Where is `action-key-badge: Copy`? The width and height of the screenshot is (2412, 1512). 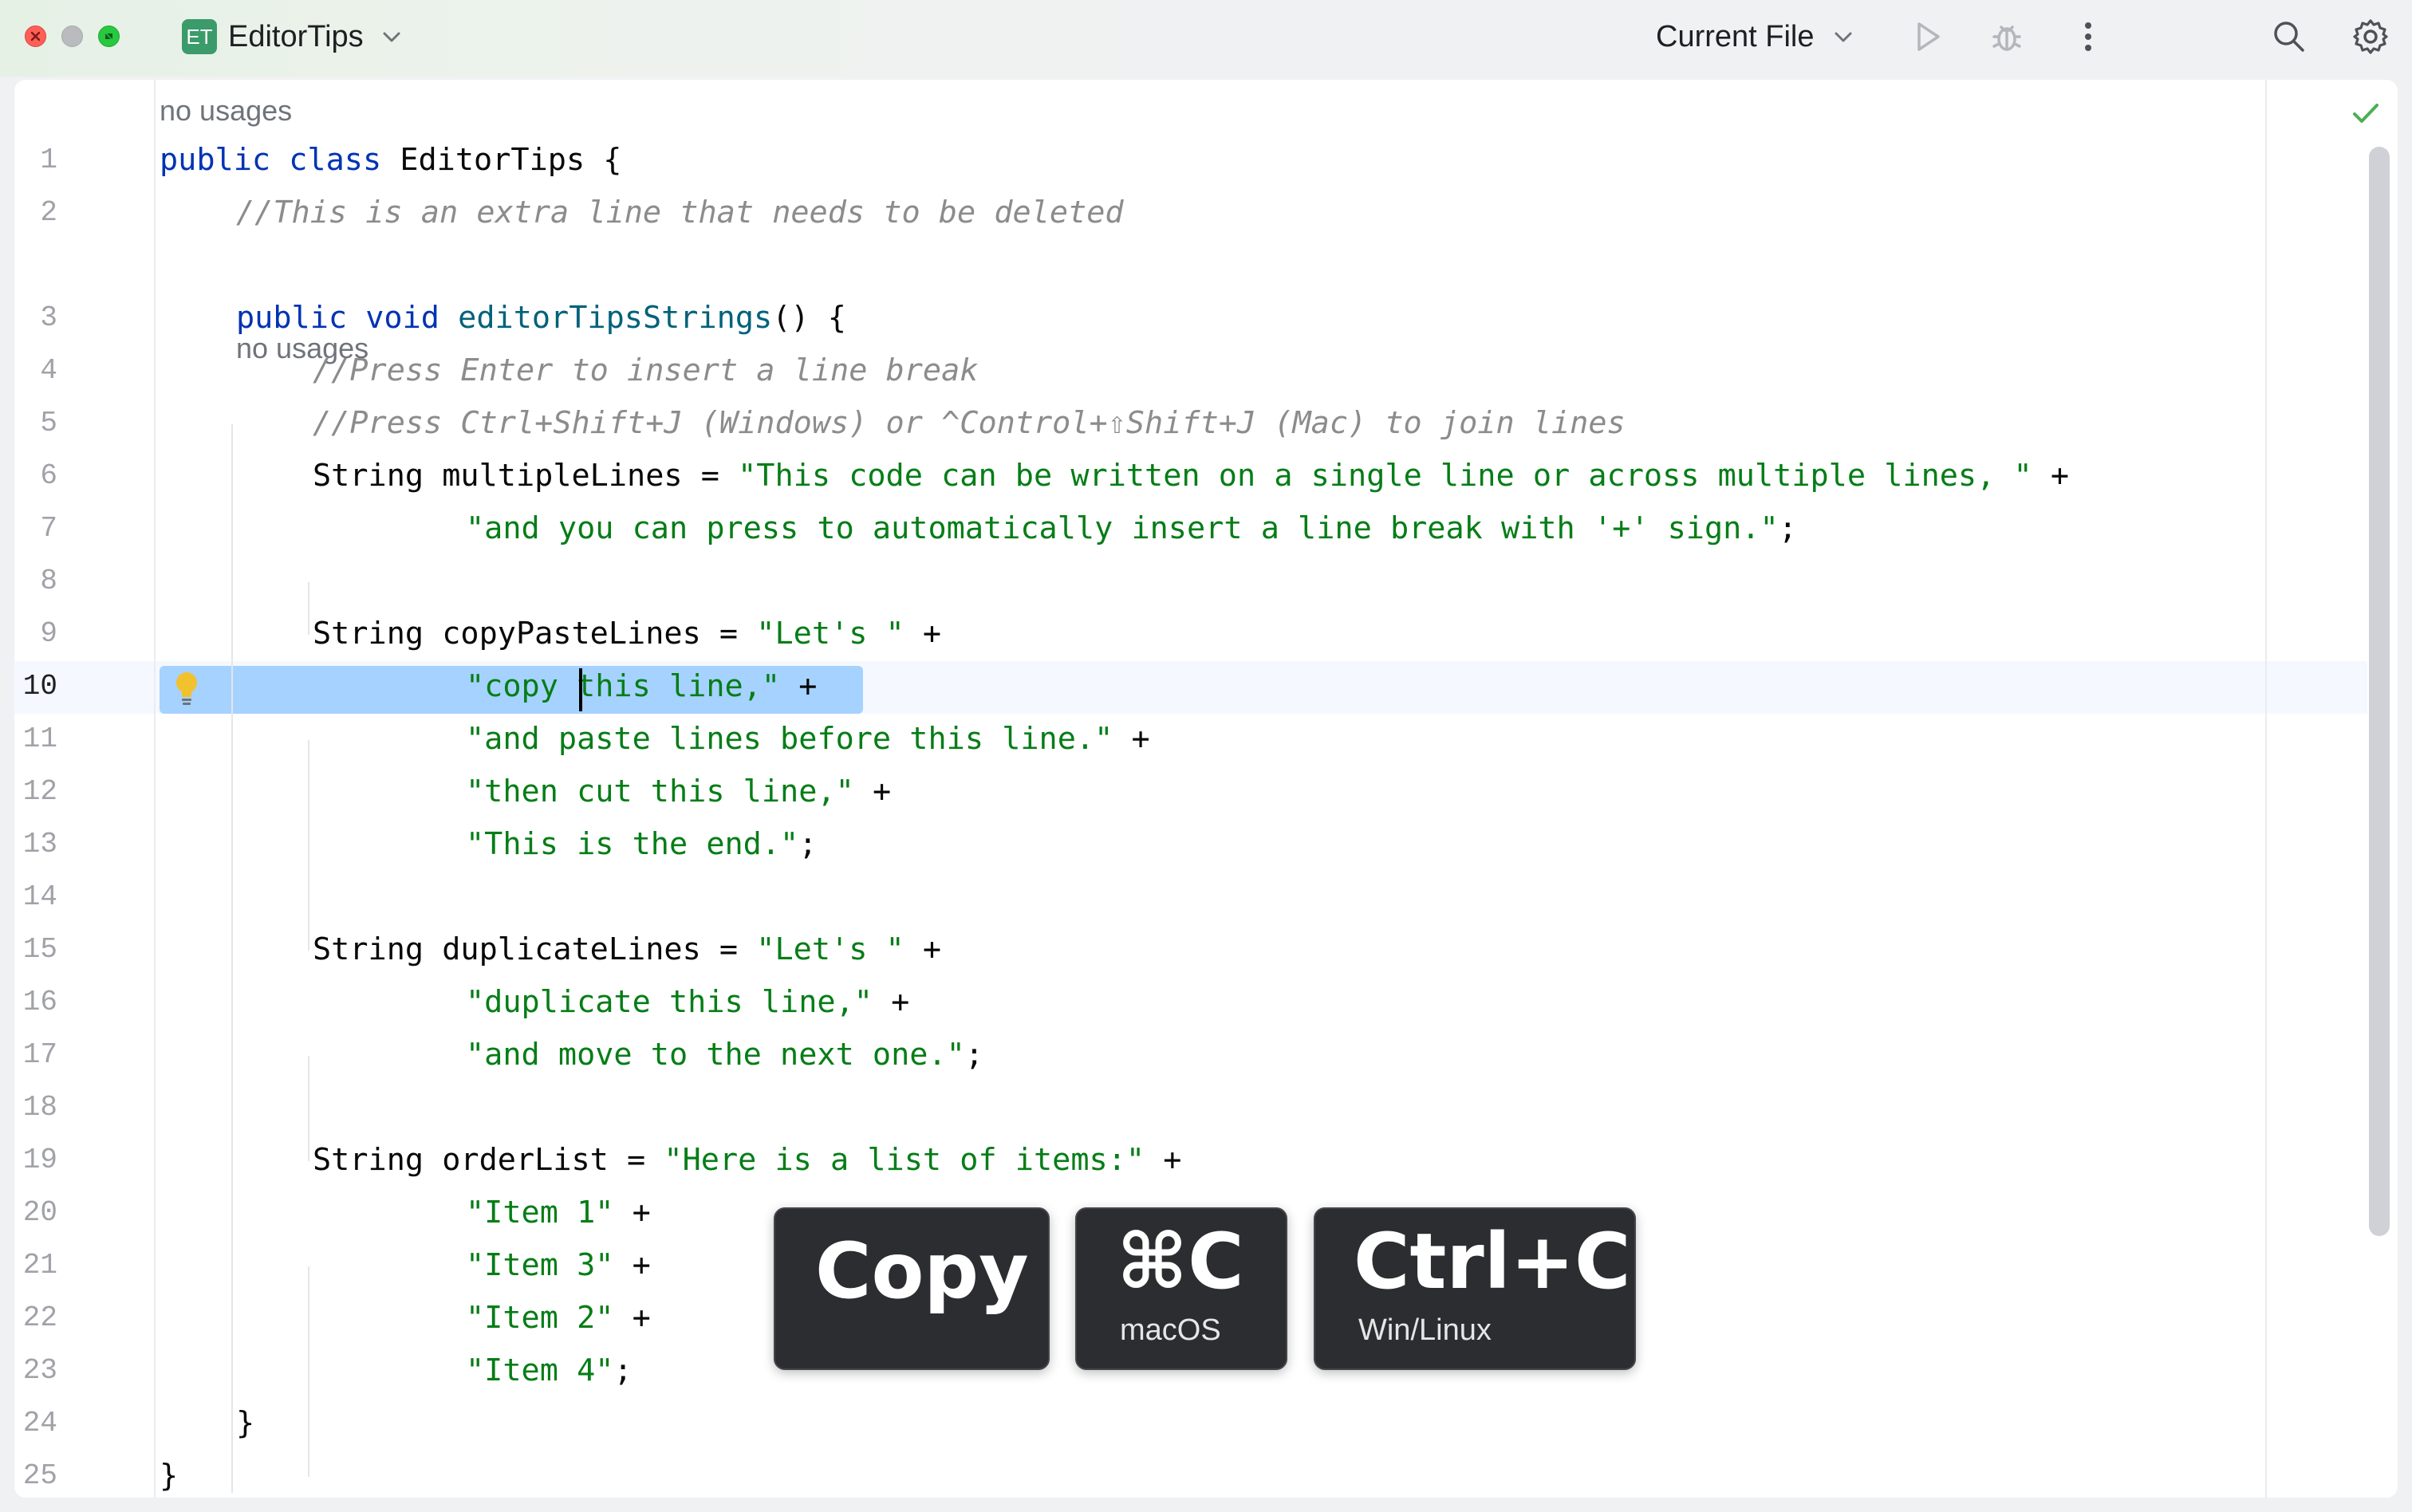
action-key-badge: Copy is located at coordinates (912, 1288).